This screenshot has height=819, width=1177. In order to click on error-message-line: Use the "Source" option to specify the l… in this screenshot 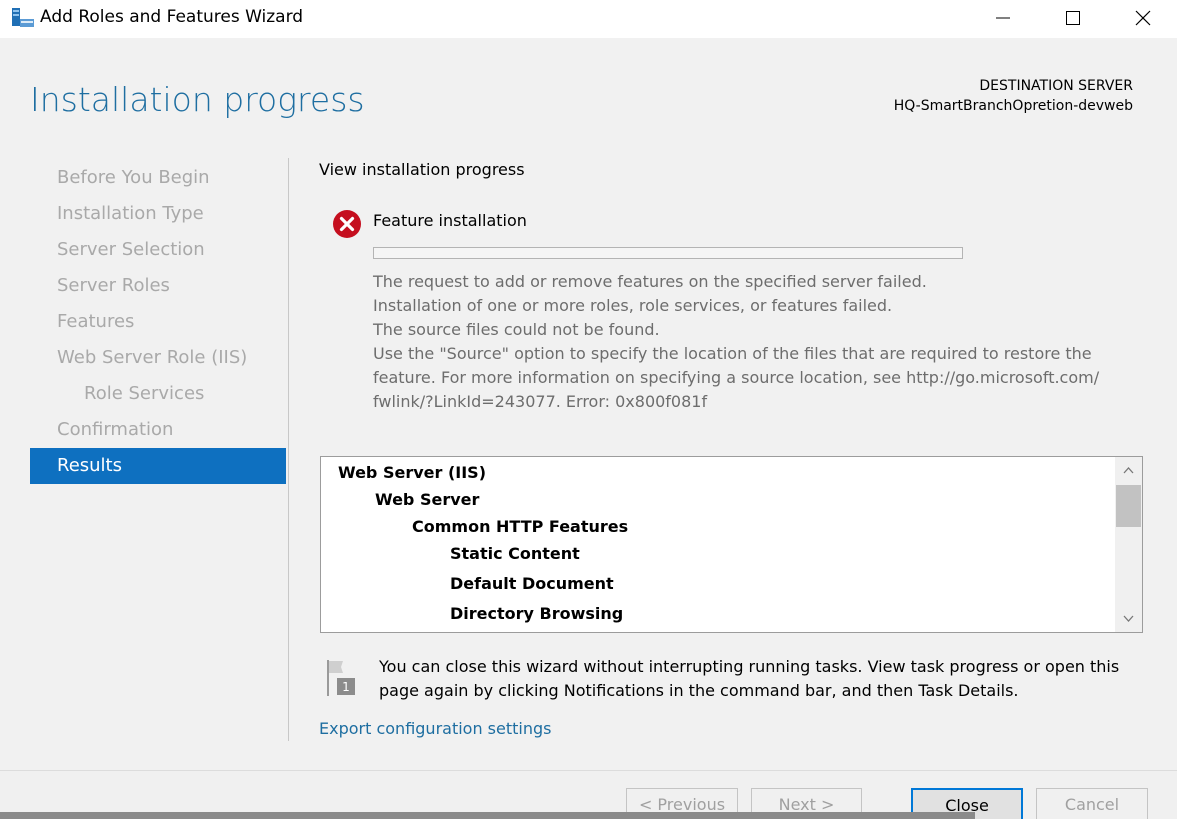, I will do `click(732, 353)`.